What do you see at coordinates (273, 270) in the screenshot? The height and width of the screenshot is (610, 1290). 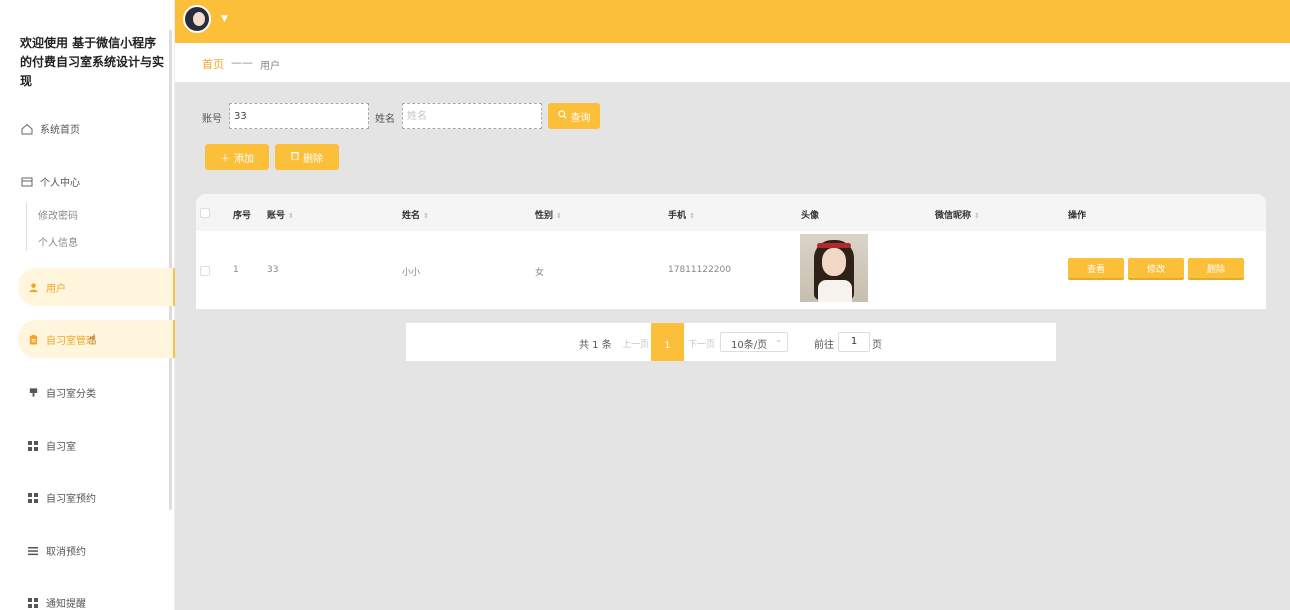 I see `cell-account: 33` at bounding box center [273, 270].